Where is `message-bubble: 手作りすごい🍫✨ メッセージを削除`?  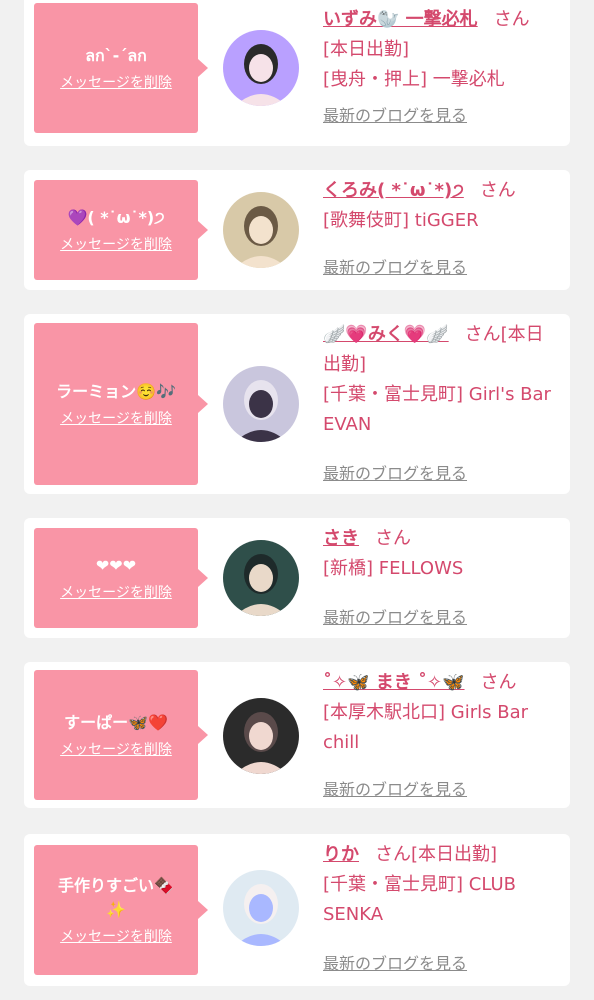 message-bubble: 手作りすごい🍫✨ メッセージを削除 is located at coordinates (121, 910).